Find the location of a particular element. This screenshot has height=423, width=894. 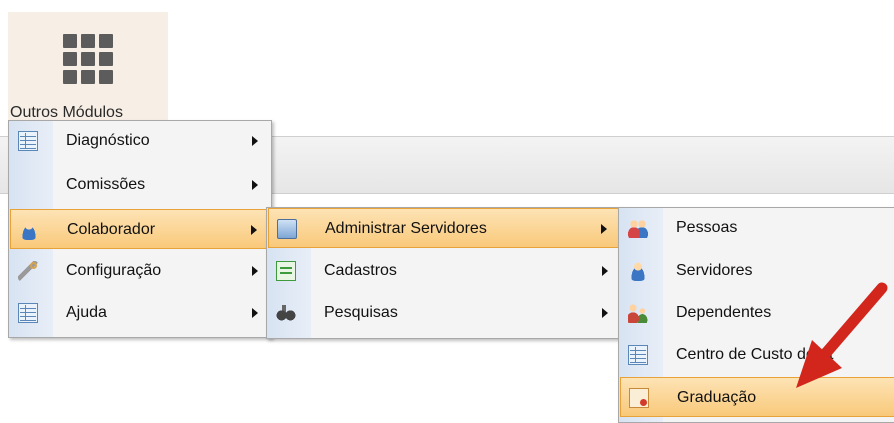

menu-item-label: Administrar Servidores is located at coordinates (406, 228).